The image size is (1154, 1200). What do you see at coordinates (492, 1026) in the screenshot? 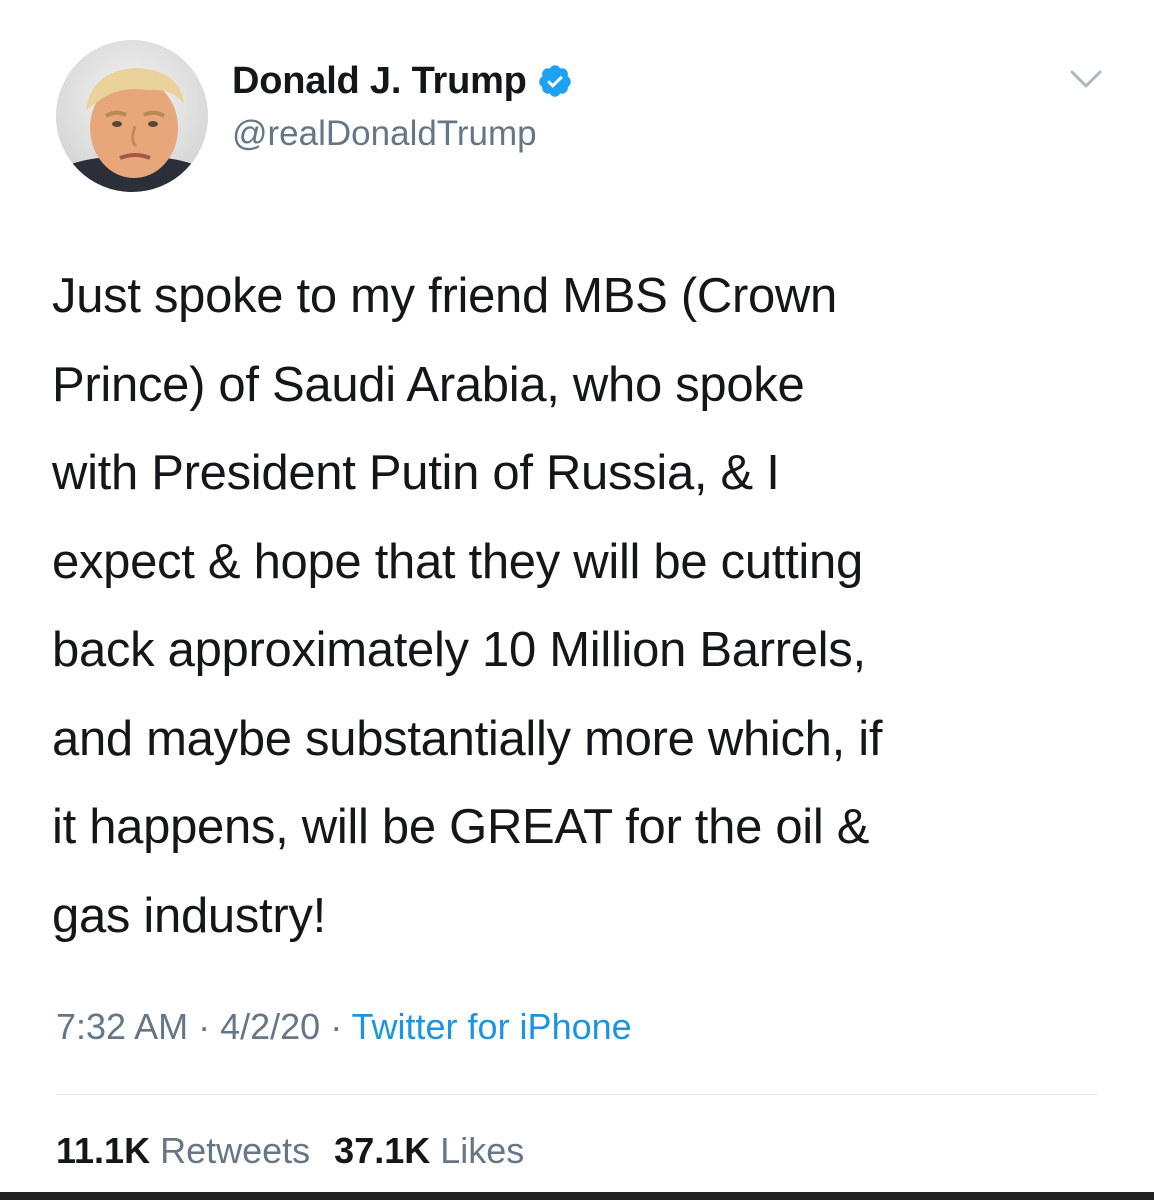
I see `tweet-source-link: Twitter for iPhone` at bounding box center [492, 1026].